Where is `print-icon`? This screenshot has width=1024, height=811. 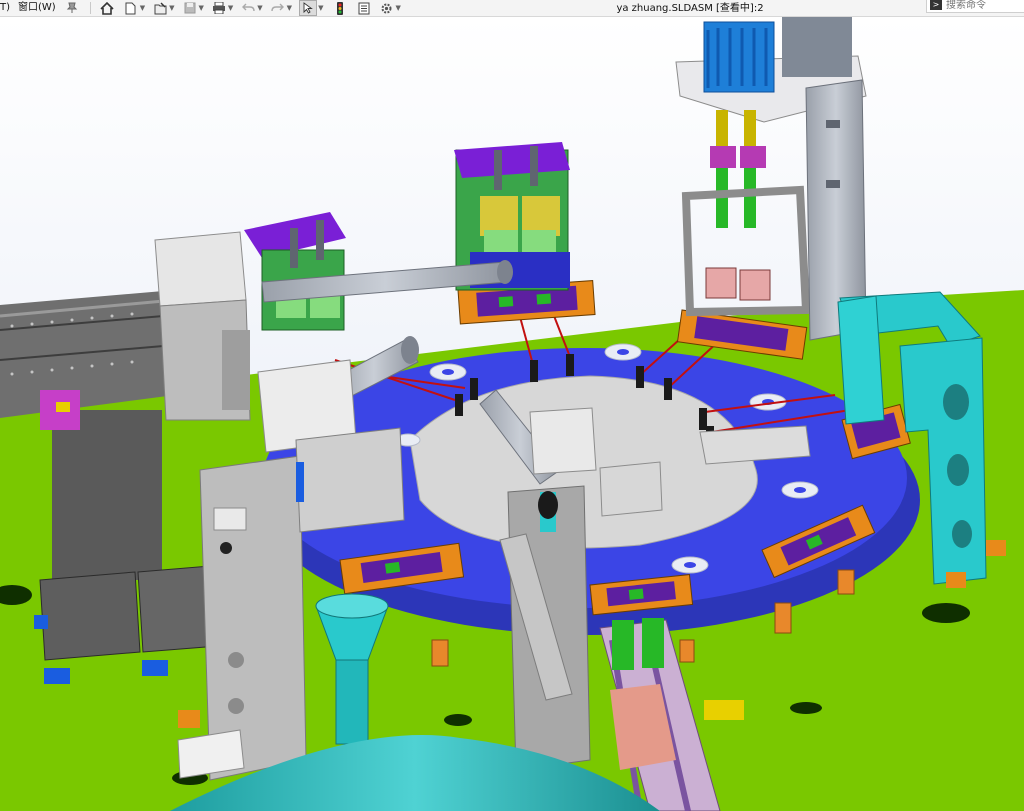 print-icon is located at coordinates (219, 8).